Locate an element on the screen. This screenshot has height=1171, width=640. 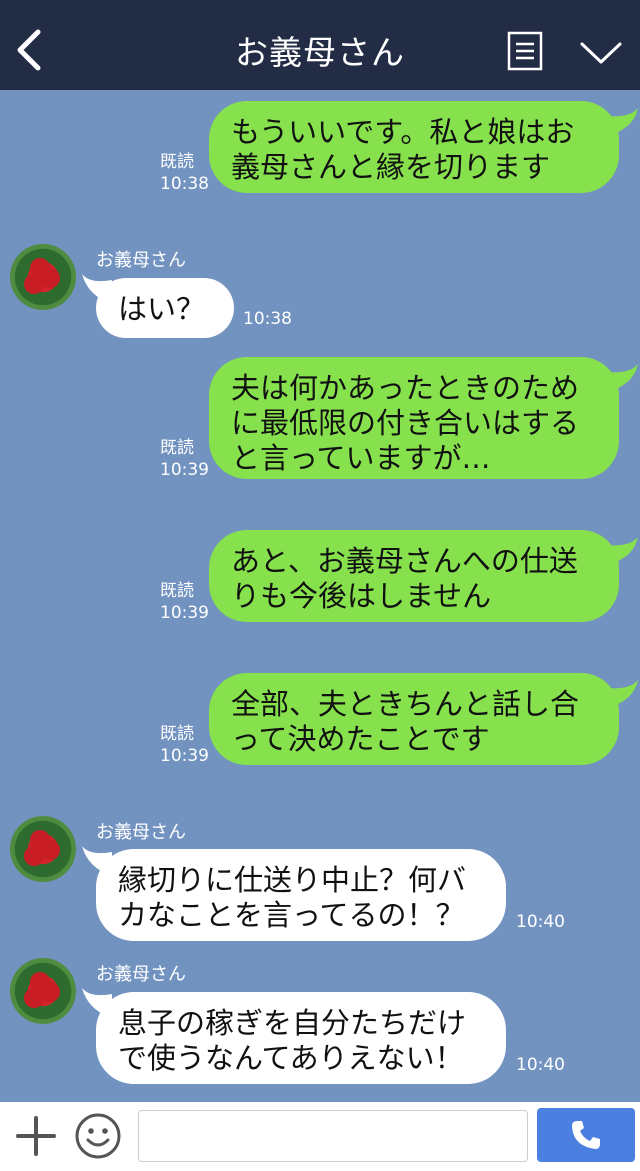
other-message-bubble: 息子の稼ぎを自分たちだけ で使うなんてありえない！ is located at coordinates (301, 1038).